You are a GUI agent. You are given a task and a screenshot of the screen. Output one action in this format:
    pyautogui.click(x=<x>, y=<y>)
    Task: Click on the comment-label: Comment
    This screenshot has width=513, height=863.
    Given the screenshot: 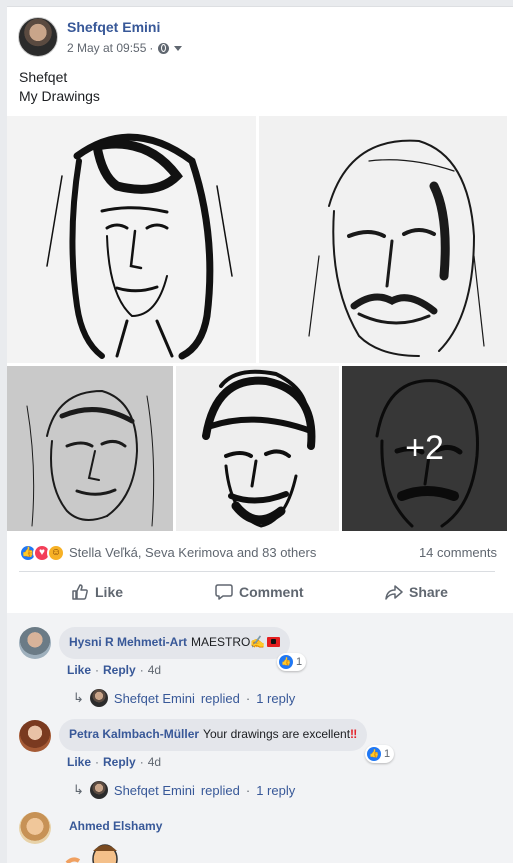 What is the action you would take?
    pyautogui.click(x=271, y=592)
    